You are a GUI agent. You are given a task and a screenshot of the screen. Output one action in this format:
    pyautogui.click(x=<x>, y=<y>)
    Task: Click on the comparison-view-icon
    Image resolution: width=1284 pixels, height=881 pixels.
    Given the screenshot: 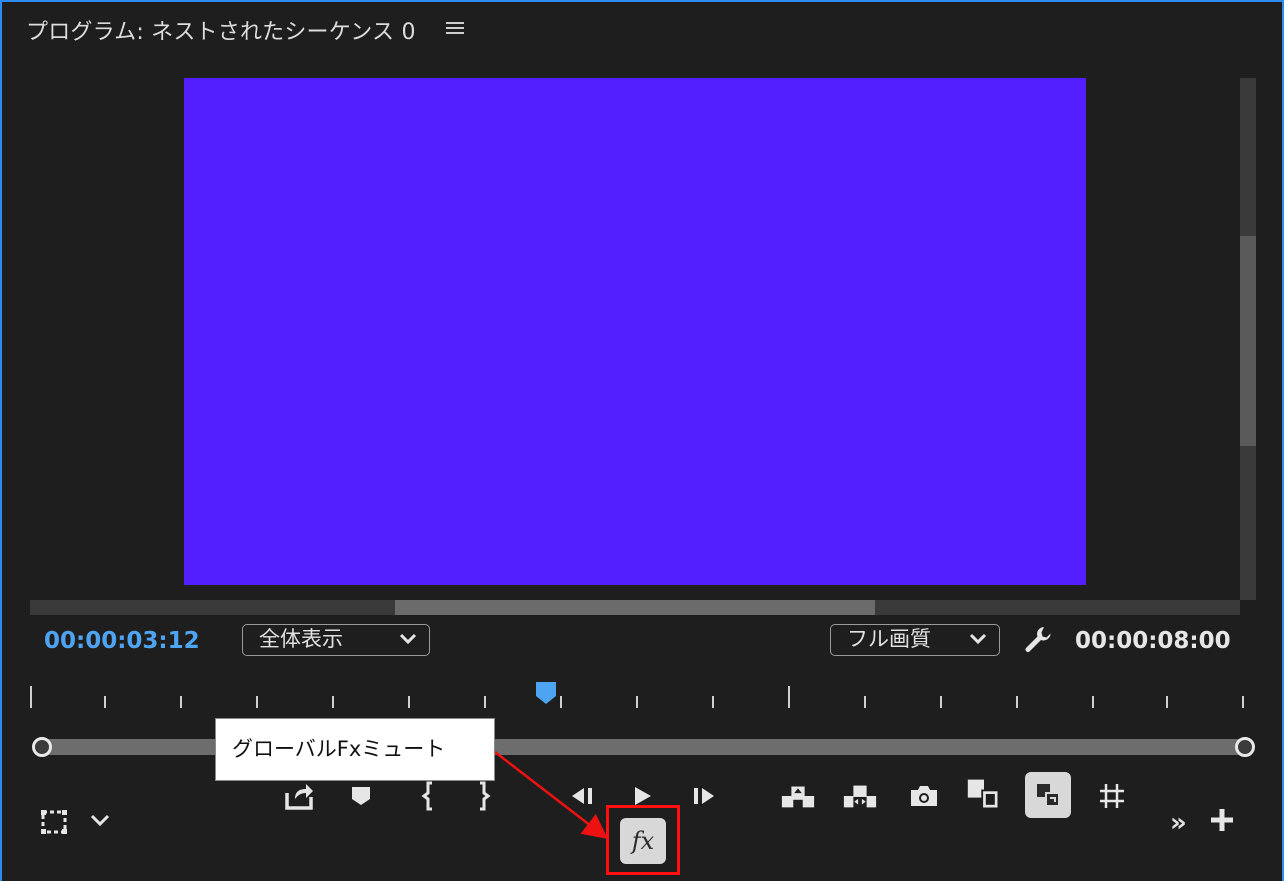 What is the action you would take?
    pyautogui.click(x=984, y=794)
    